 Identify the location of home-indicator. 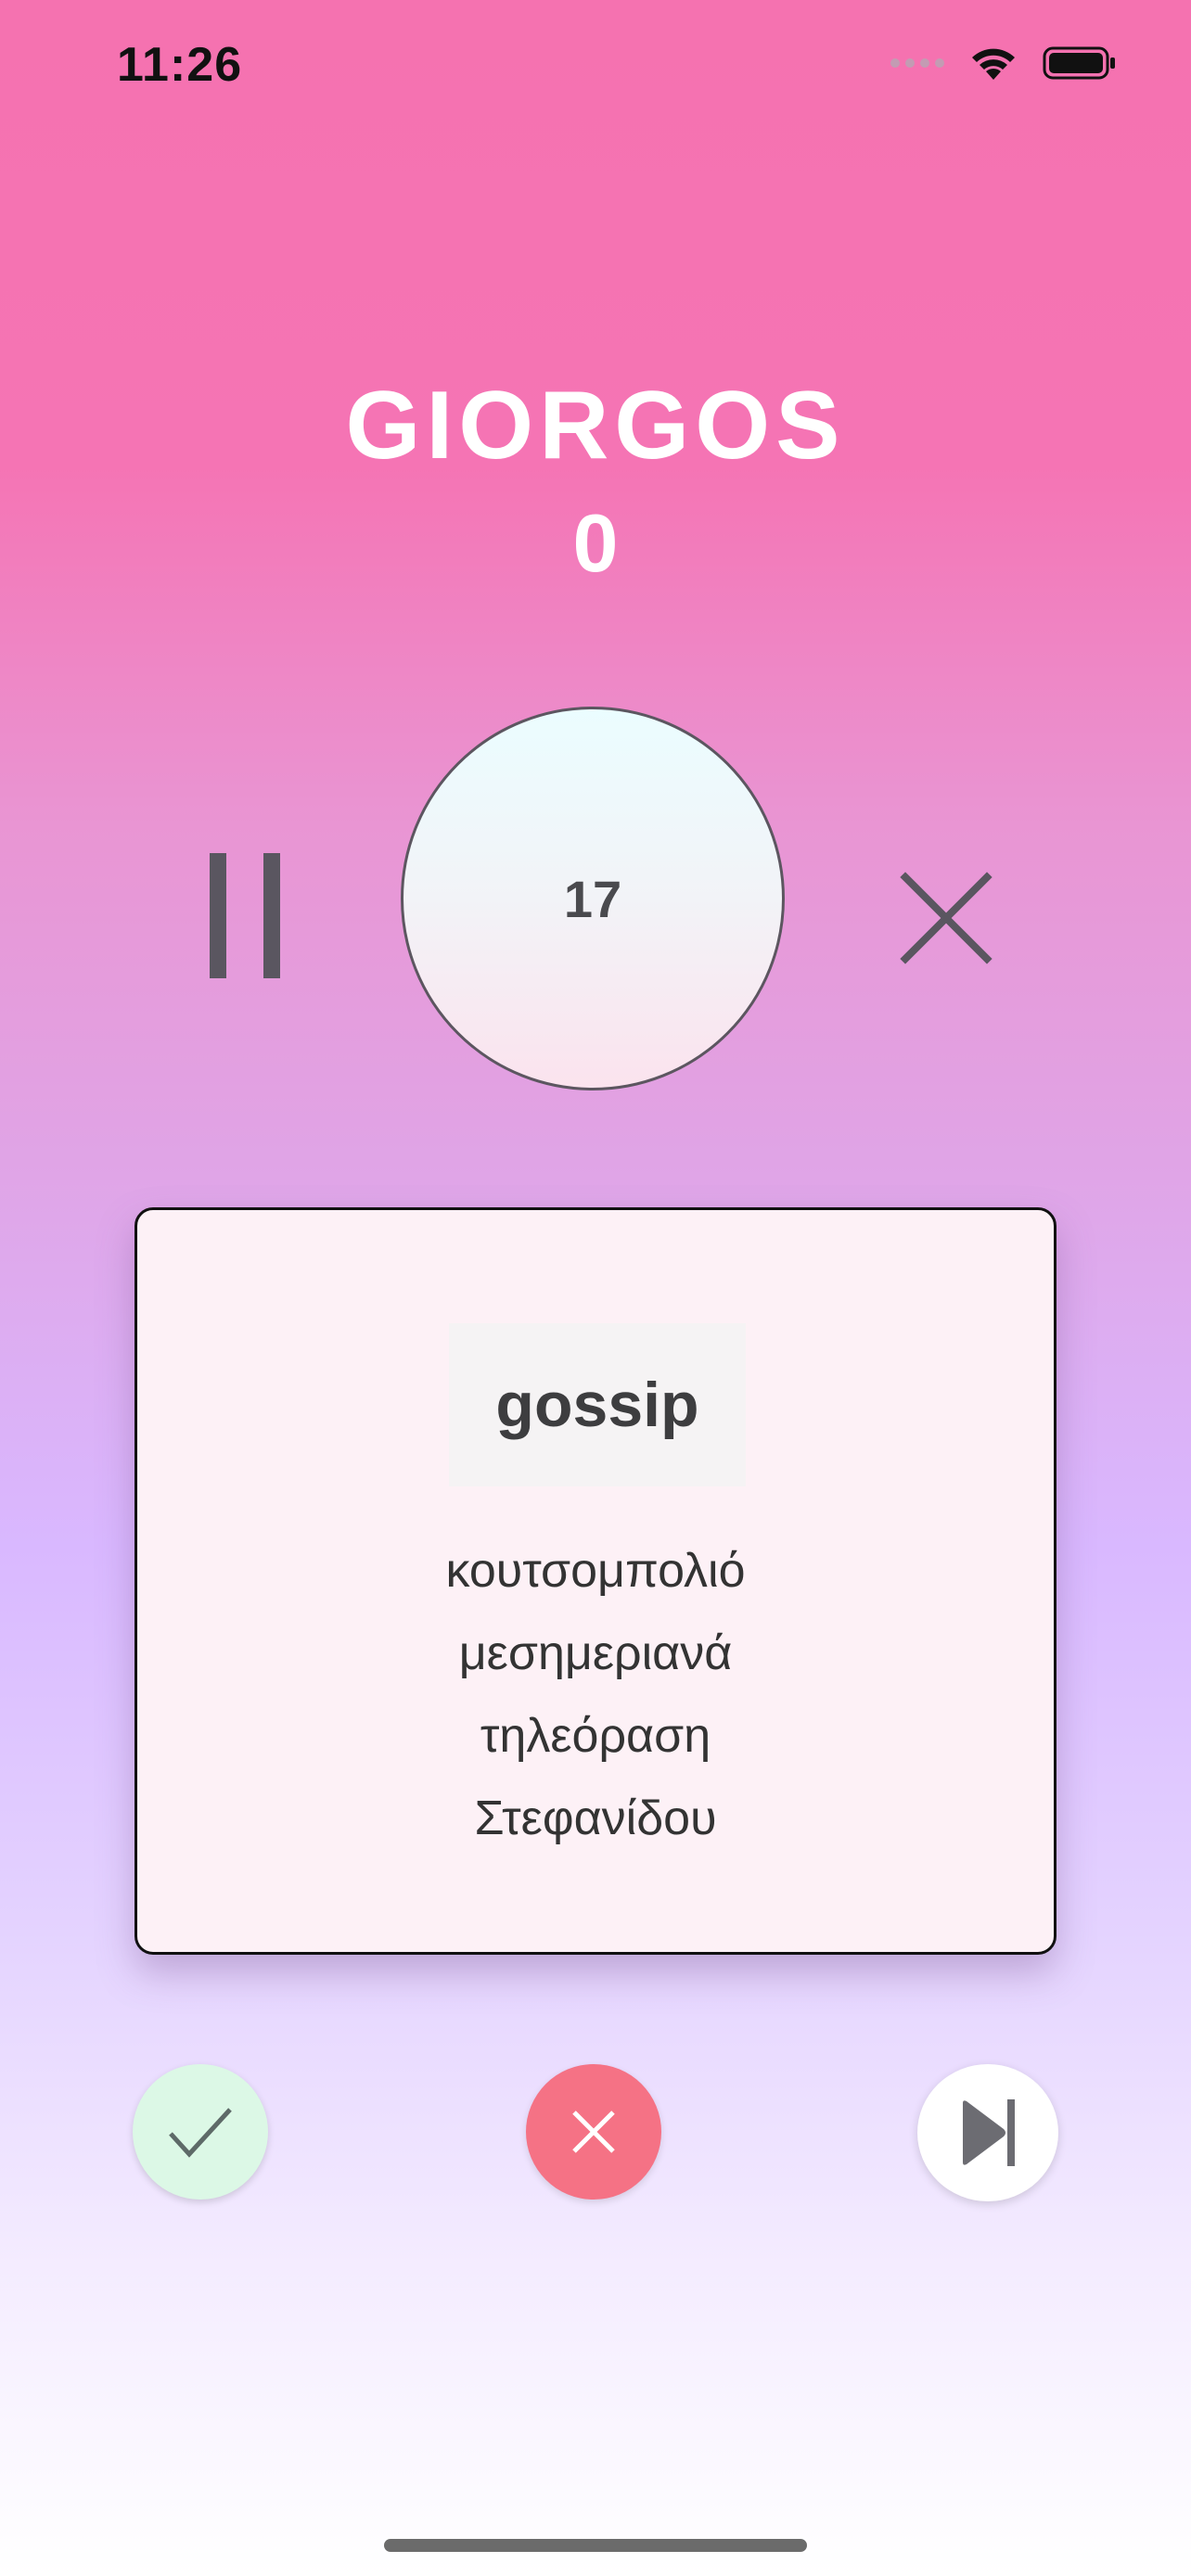
(595, 2545).